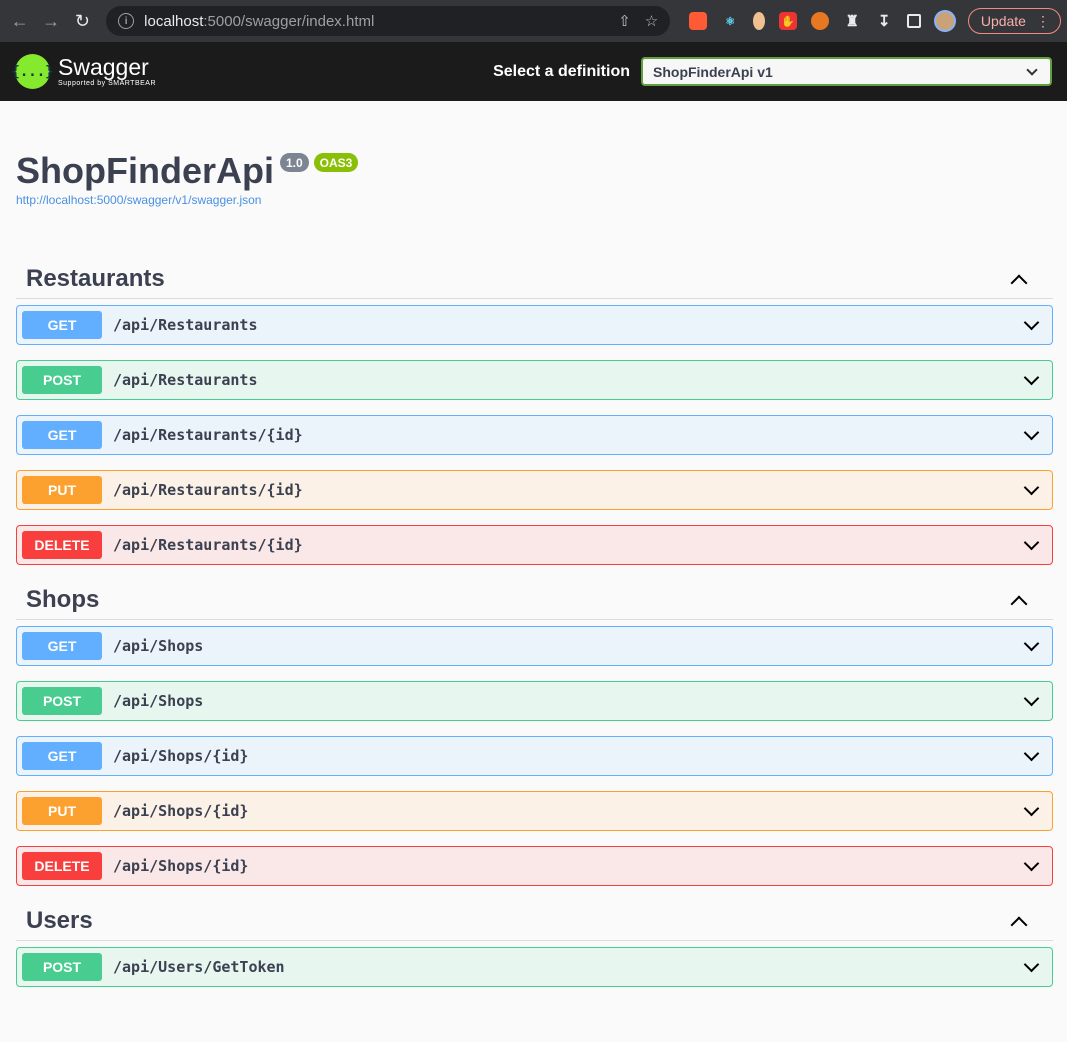 The height and width of the screenshot is (1042, 1067). What do you see at coordinates (534, 600) in the screenshot?
I see `tag-header: Shops` at bounding box center [534, 600].